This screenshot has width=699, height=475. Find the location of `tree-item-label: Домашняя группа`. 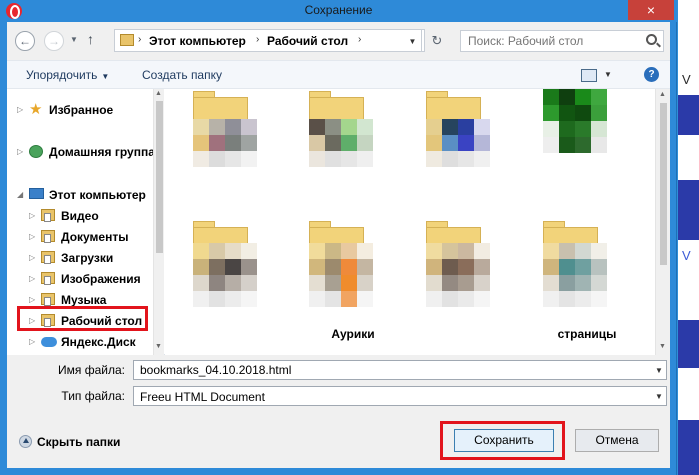

tree-item-label: Домашняя группа is located at coordinates (101, 152).